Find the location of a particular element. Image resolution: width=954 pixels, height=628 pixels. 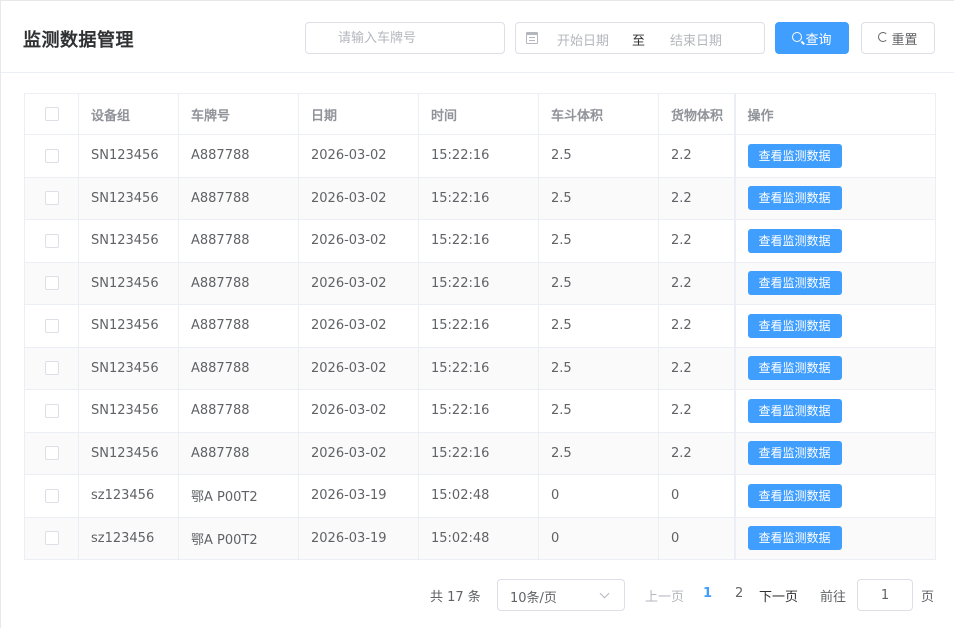

page-size-value: 10条/页 is located at coordinates (533, 598).